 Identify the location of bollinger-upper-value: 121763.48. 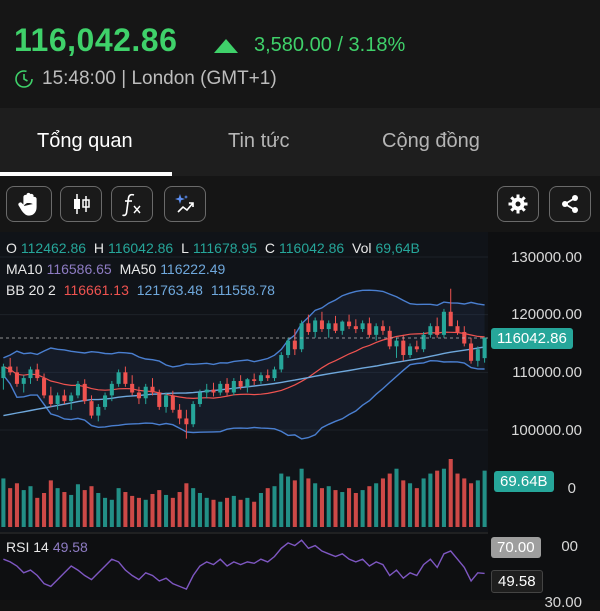
(169, 290).